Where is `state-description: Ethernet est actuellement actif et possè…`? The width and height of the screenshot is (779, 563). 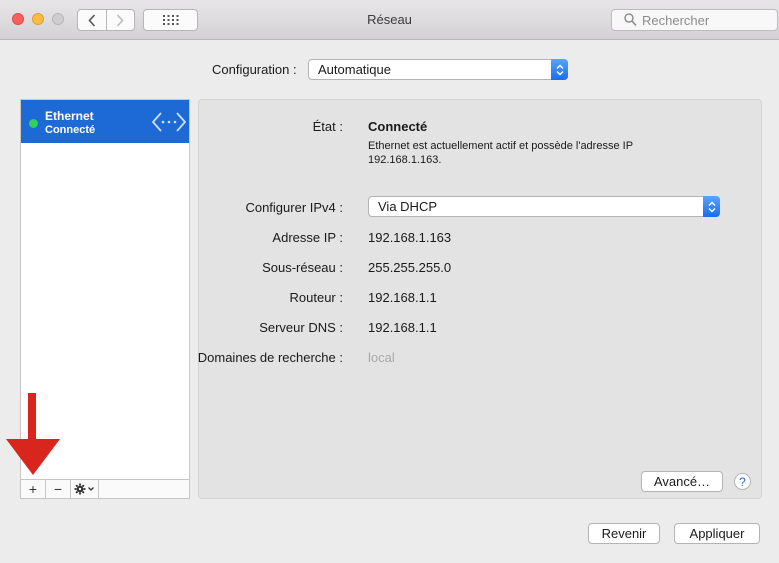
state-description: Ethernet est actuellement actif et possè… is located at coordinates (528, 153).